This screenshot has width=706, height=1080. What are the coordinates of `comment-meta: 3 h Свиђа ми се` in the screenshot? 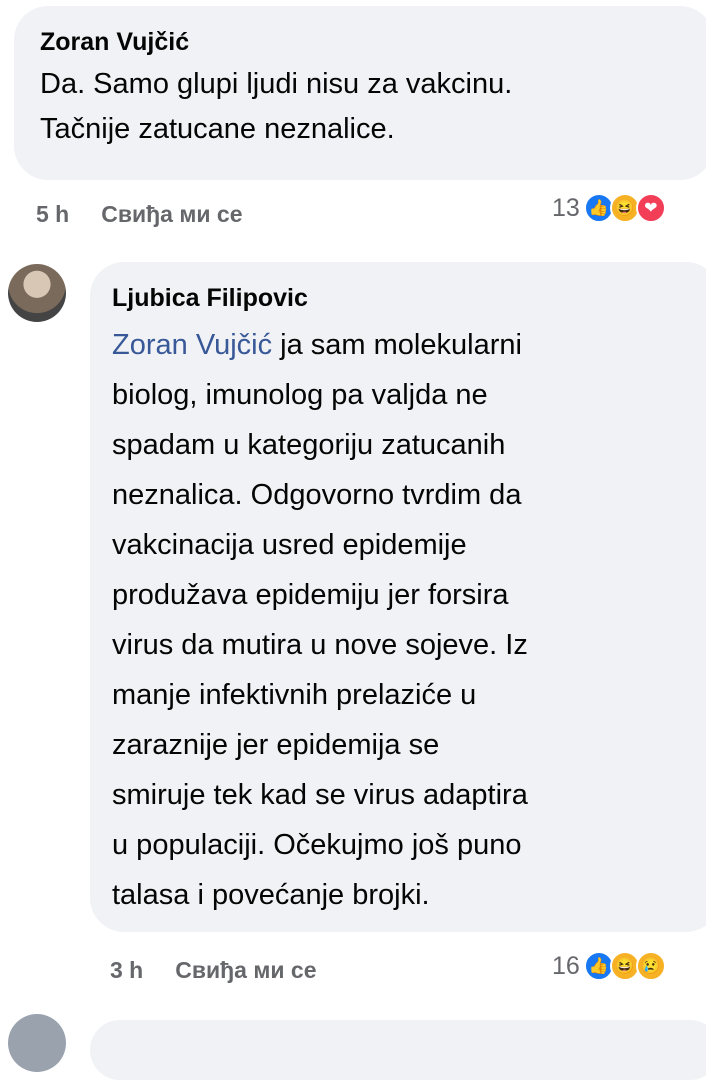 It's located at (213, 970).